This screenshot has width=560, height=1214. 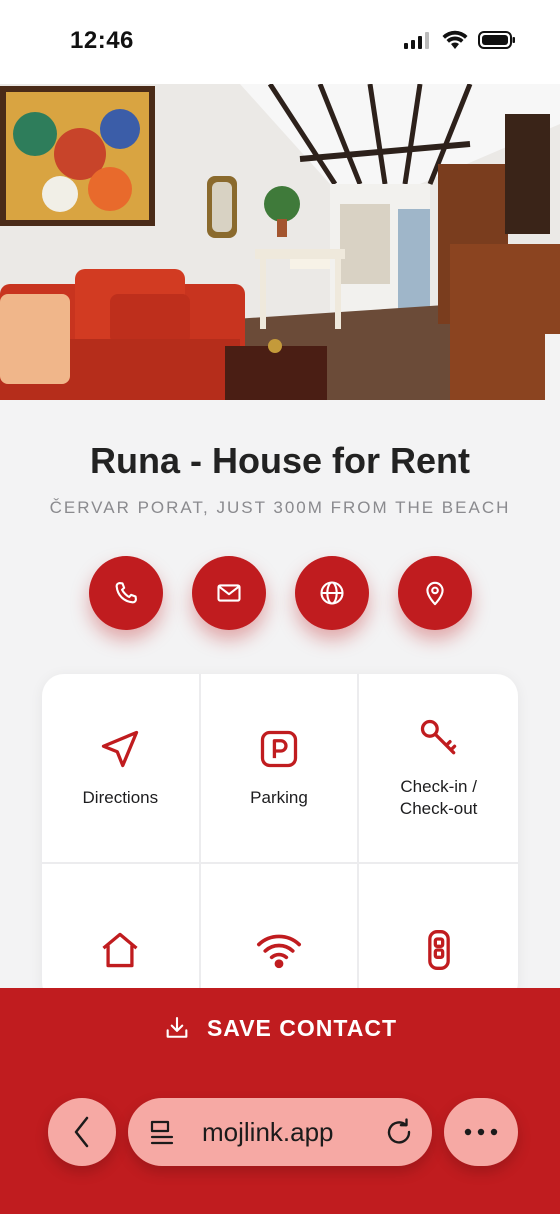 I want to click on more-options-button, so click(x=481, y=1132).